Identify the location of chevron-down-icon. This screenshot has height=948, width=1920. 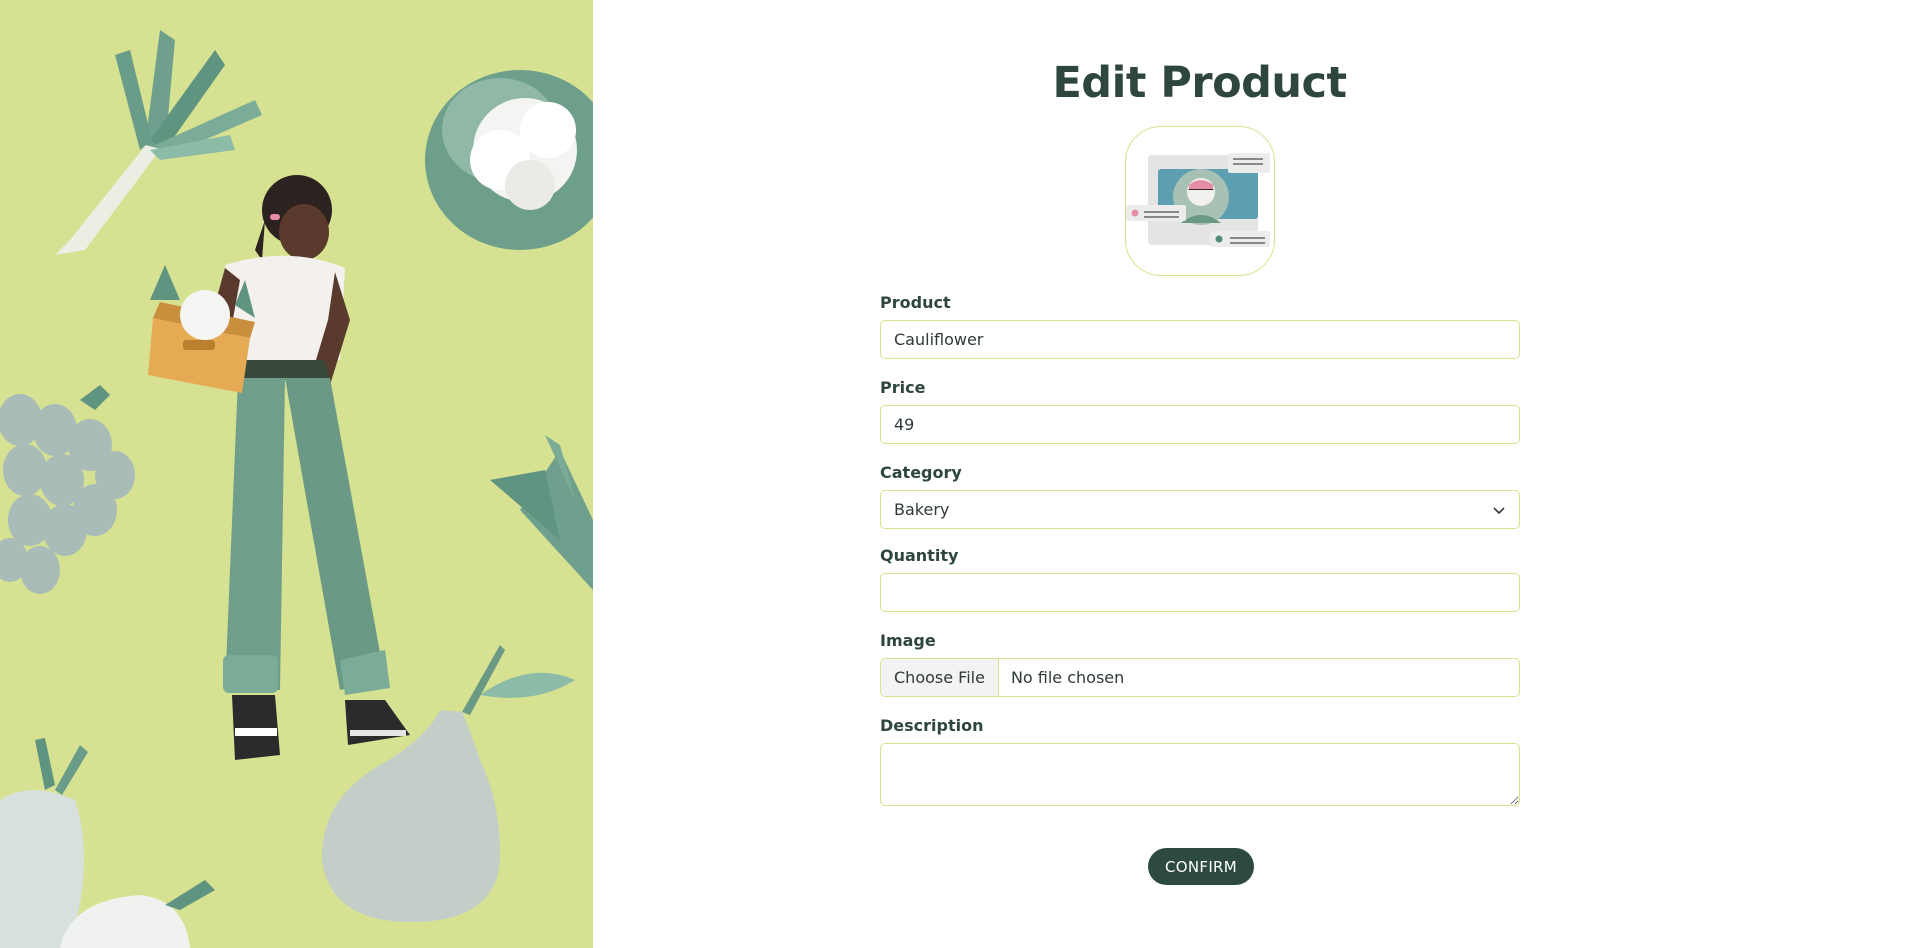
(1499, 510).